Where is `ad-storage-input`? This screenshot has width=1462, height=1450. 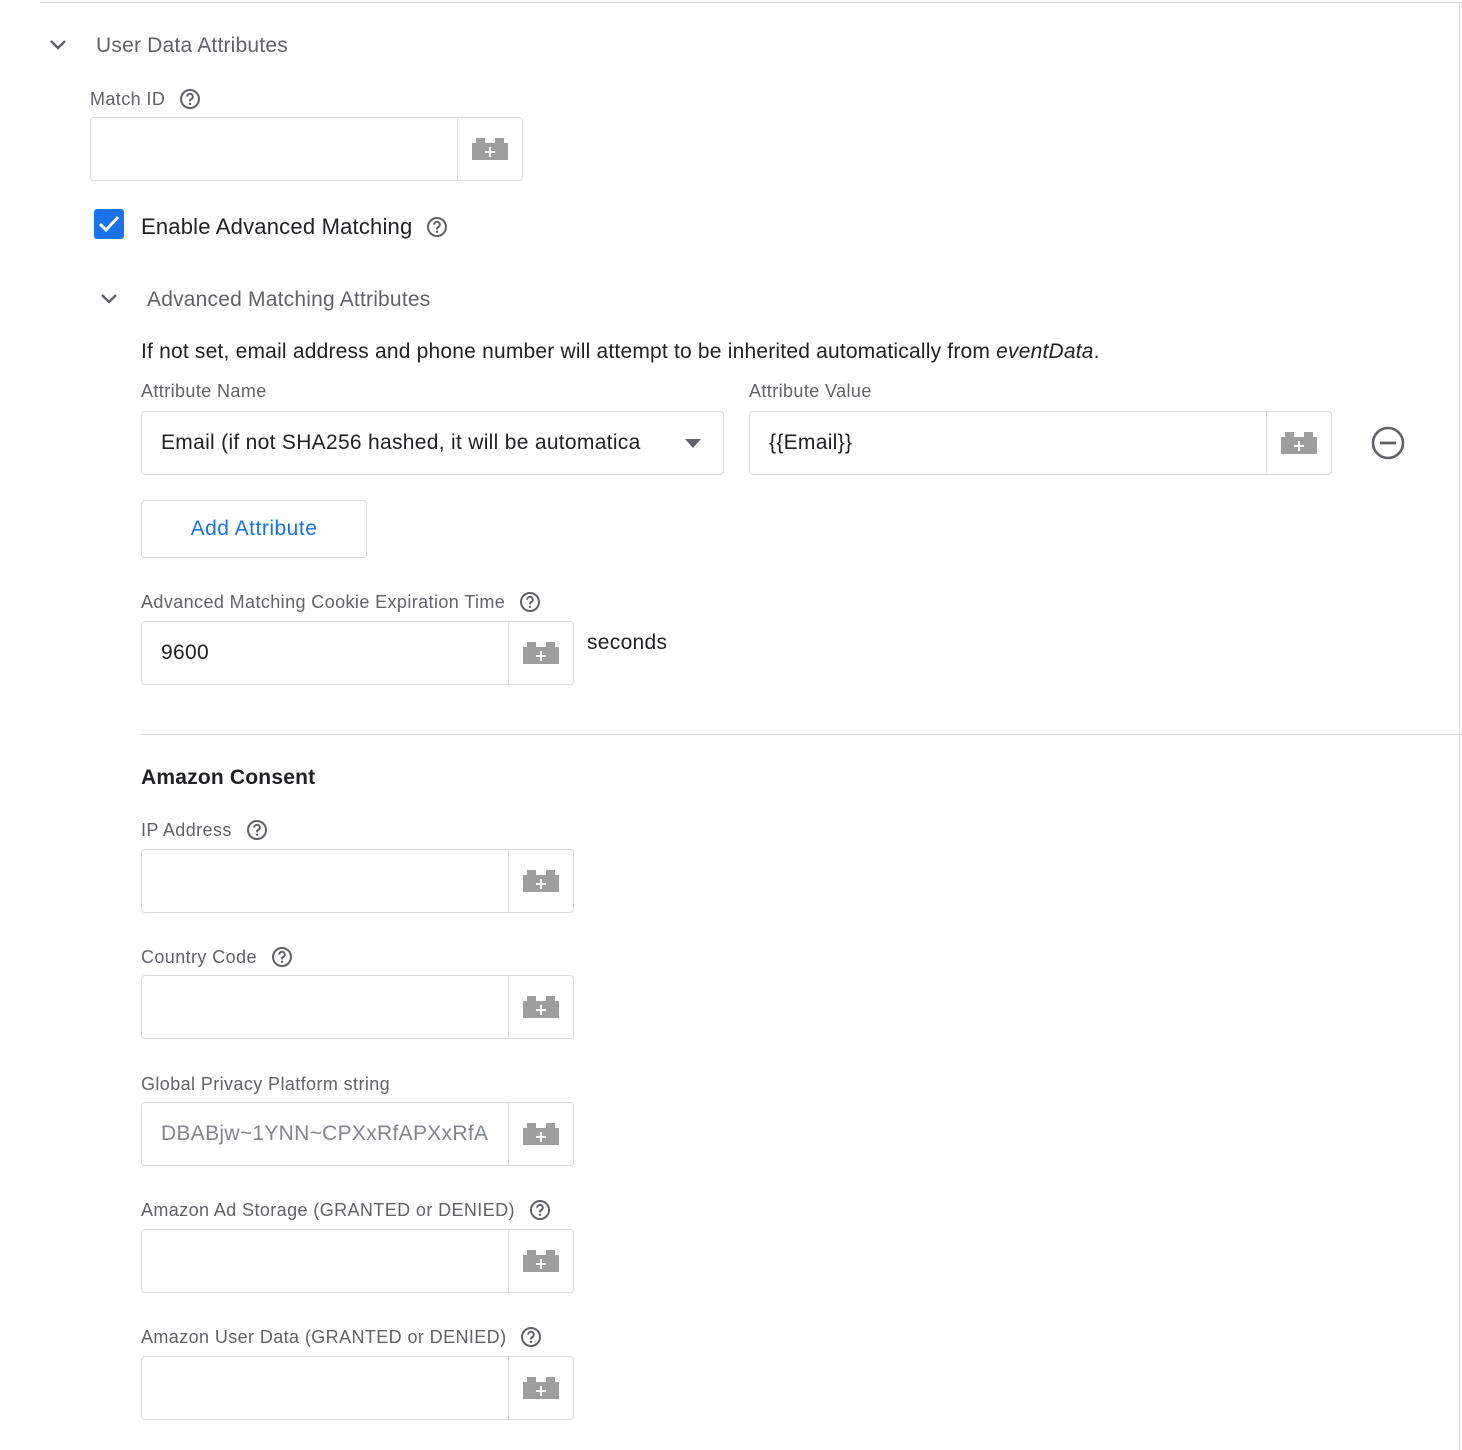 ad-storage-input is located at coordinates (325, 1261).